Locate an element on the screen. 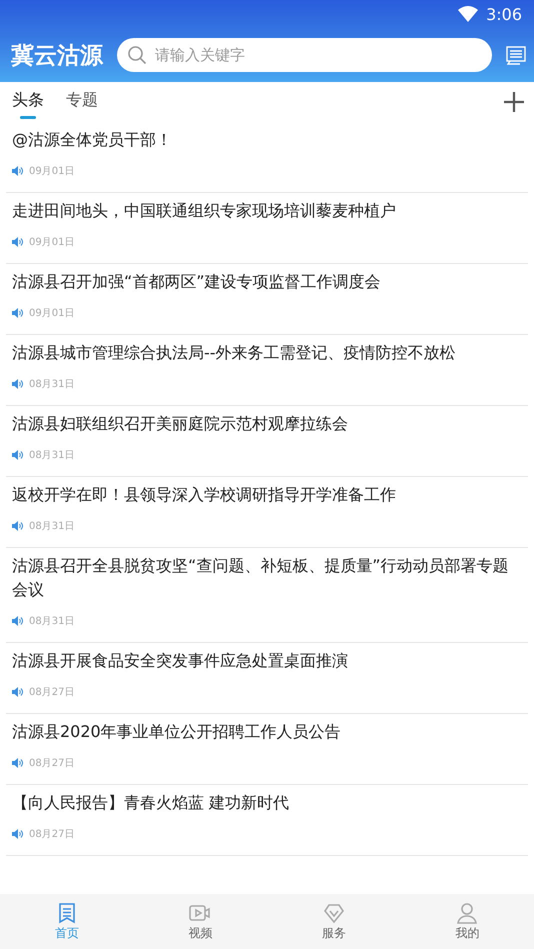 This screenshot has height=949, width=534. news-title: 走进田间地头，中国联通组织专家现场培训藜麦种植户 is located at coordinates (204, 211).